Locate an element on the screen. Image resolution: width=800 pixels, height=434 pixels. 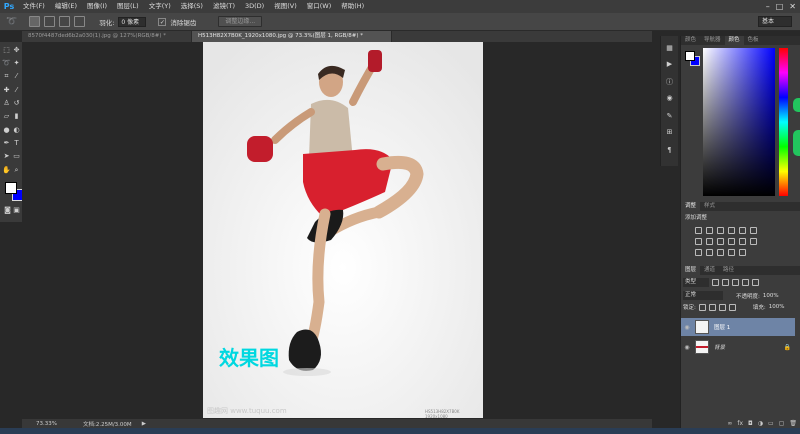
close-icon: ✕ is located at coordinates (792, 6).